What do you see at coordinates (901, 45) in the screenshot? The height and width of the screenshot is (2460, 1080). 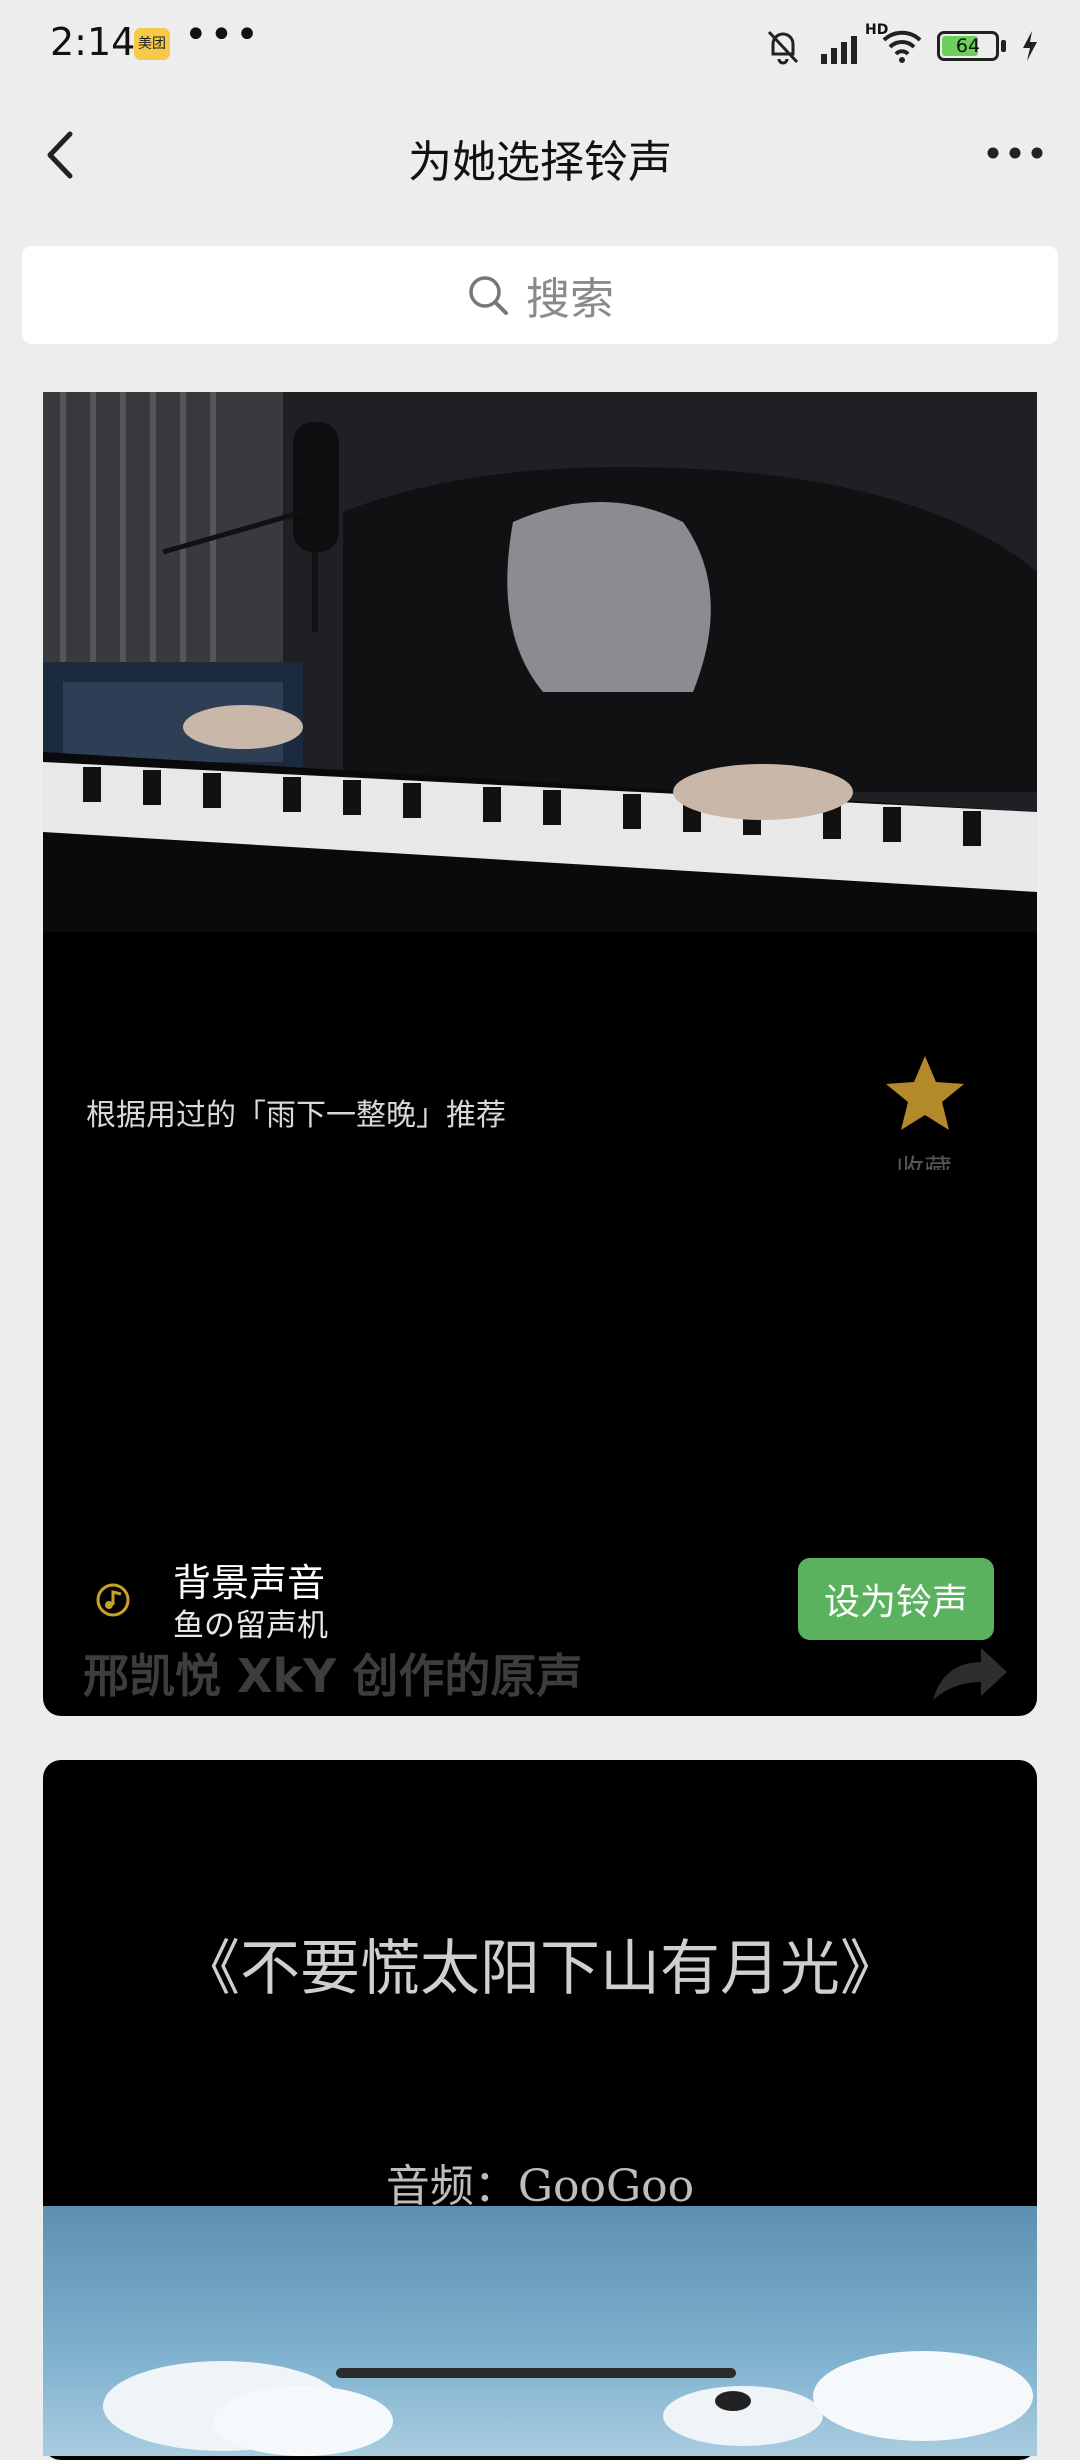 I see `status-icons: HD 64` at bounding box center [901, 45].